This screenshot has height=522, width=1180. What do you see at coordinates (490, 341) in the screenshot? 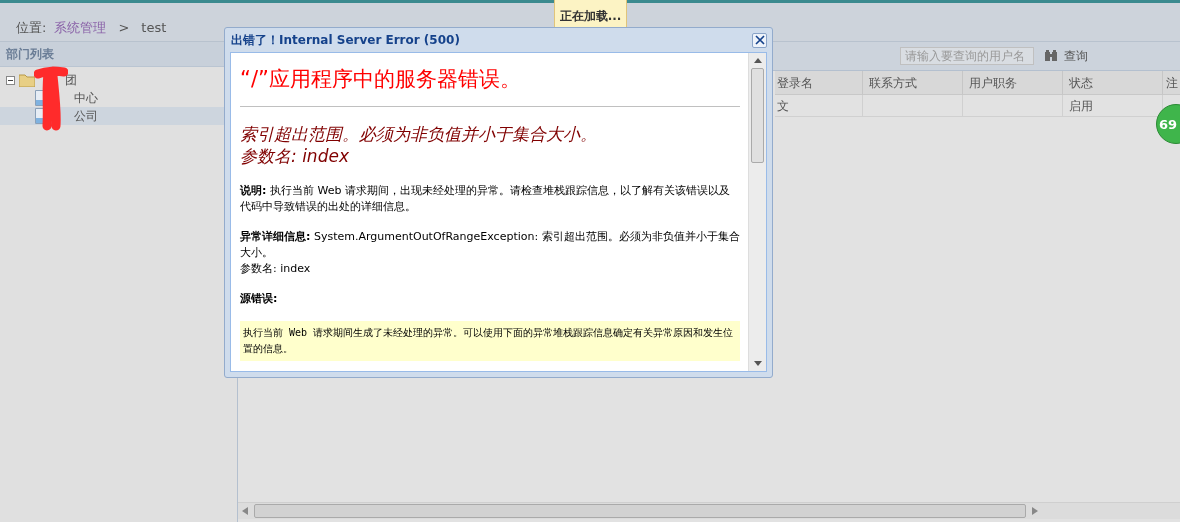
I see `source-error-box: 执行当前 Web 请求期间生成了未经处理的异常。可以使用下面的异常堆栈跟踪信息确定有关异常原因和发生位置的信息。` at bounding box center [490, 341].